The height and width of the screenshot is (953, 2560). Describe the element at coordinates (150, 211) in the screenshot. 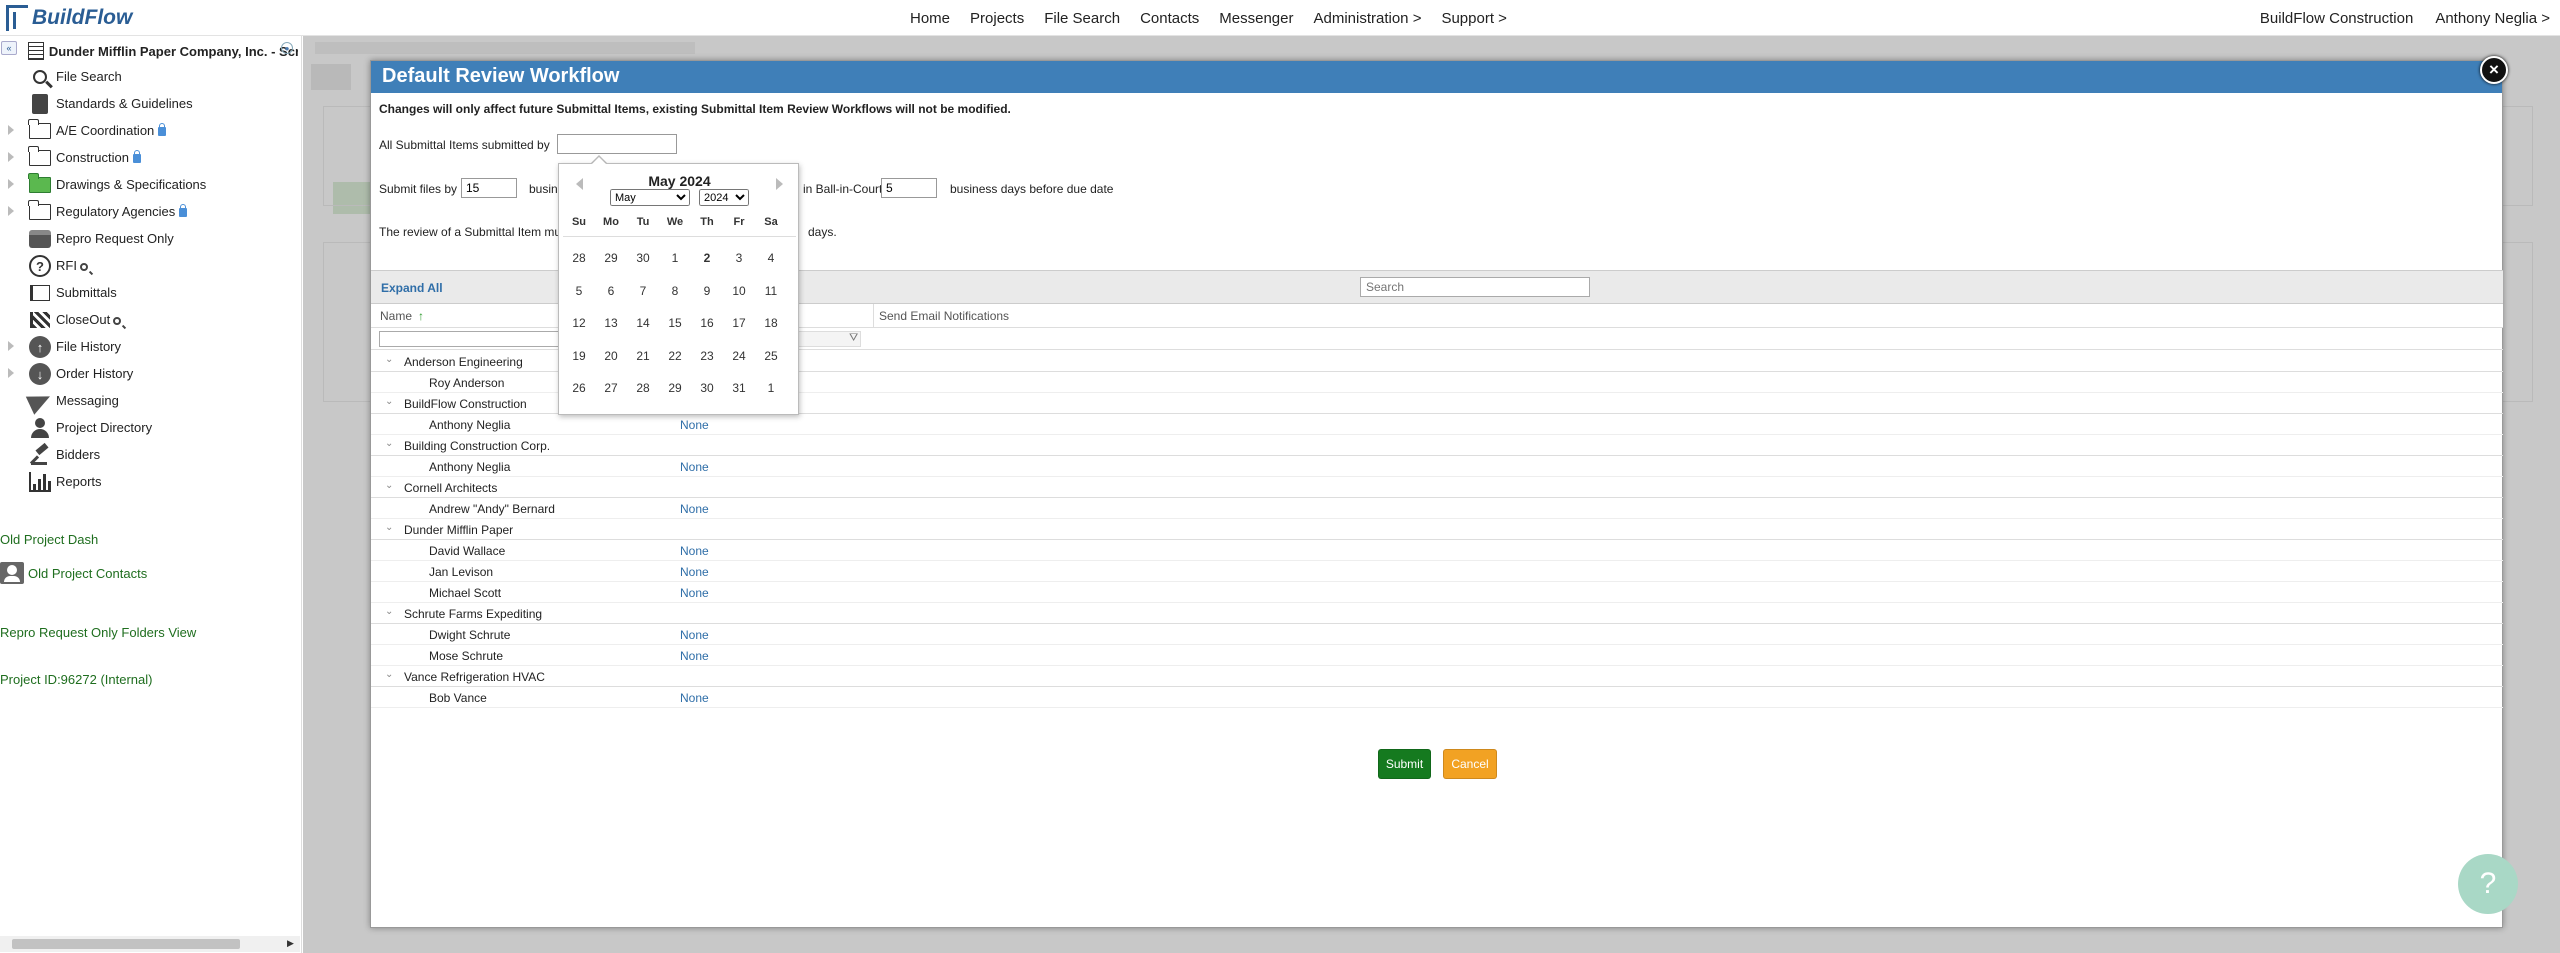

I see `sidebar-item-regulatory-agencies: Regulatory Agencies` at that location.